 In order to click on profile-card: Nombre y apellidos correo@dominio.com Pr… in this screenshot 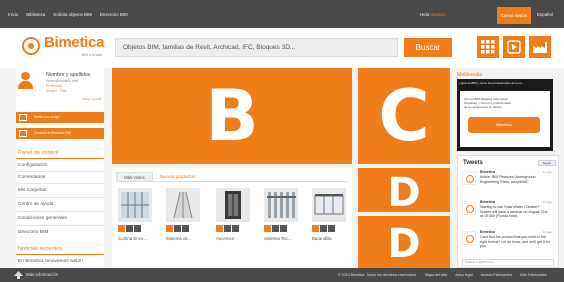, I will do `click(60, 85)`.